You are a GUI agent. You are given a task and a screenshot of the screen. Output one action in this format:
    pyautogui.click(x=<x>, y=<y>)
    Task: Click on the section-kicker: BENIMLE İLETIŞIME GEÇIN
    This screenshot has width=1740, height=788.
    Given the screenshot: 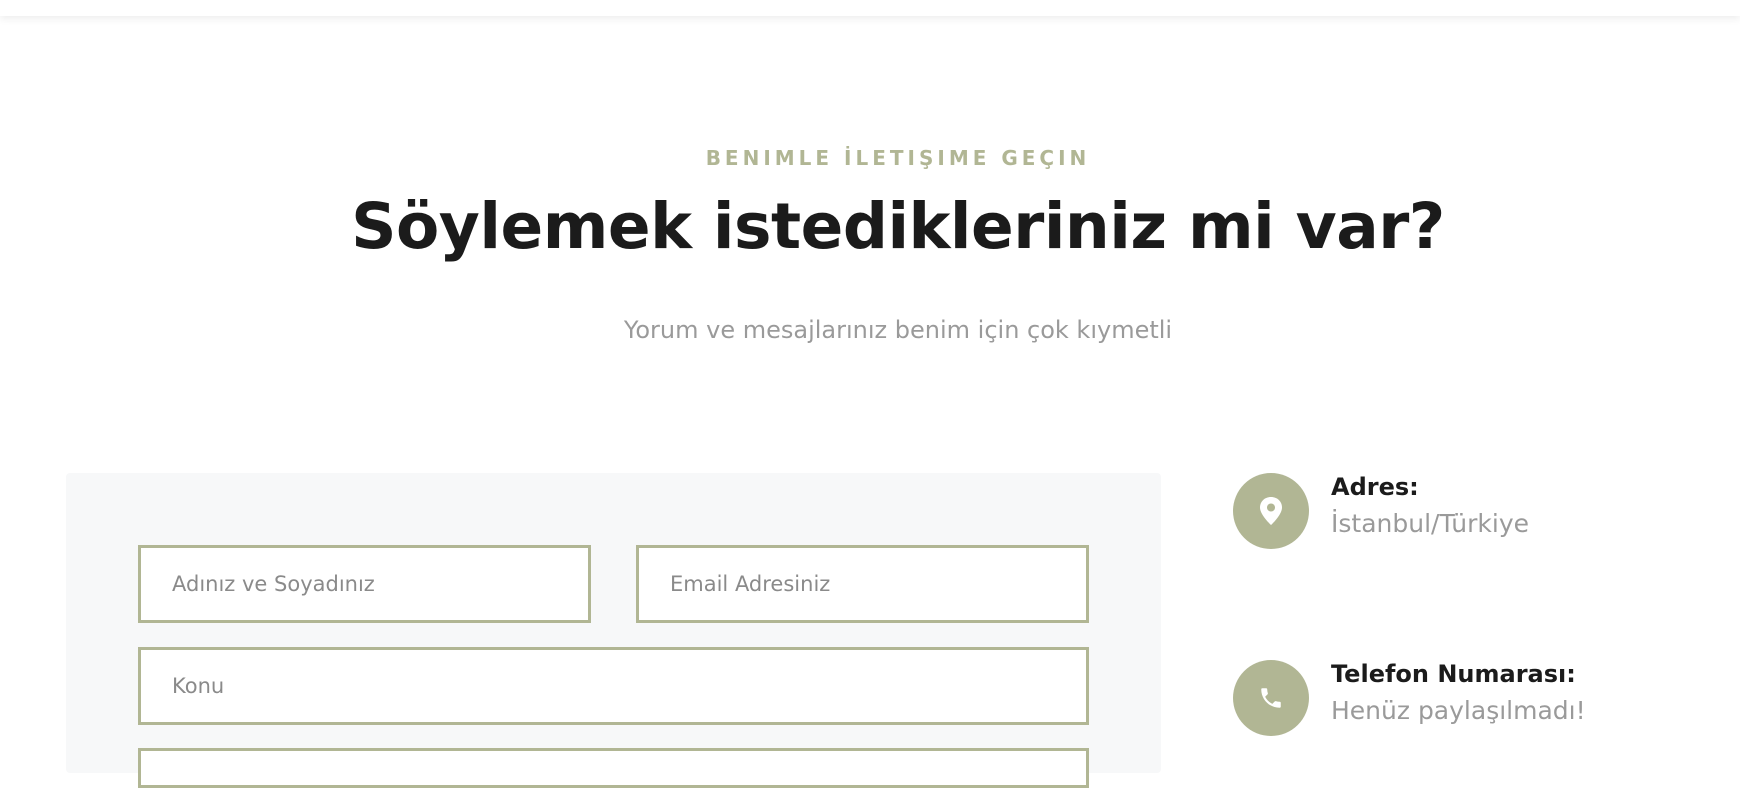 What is the action you would take?
    pyautogui.click(x=898, y=158)
    